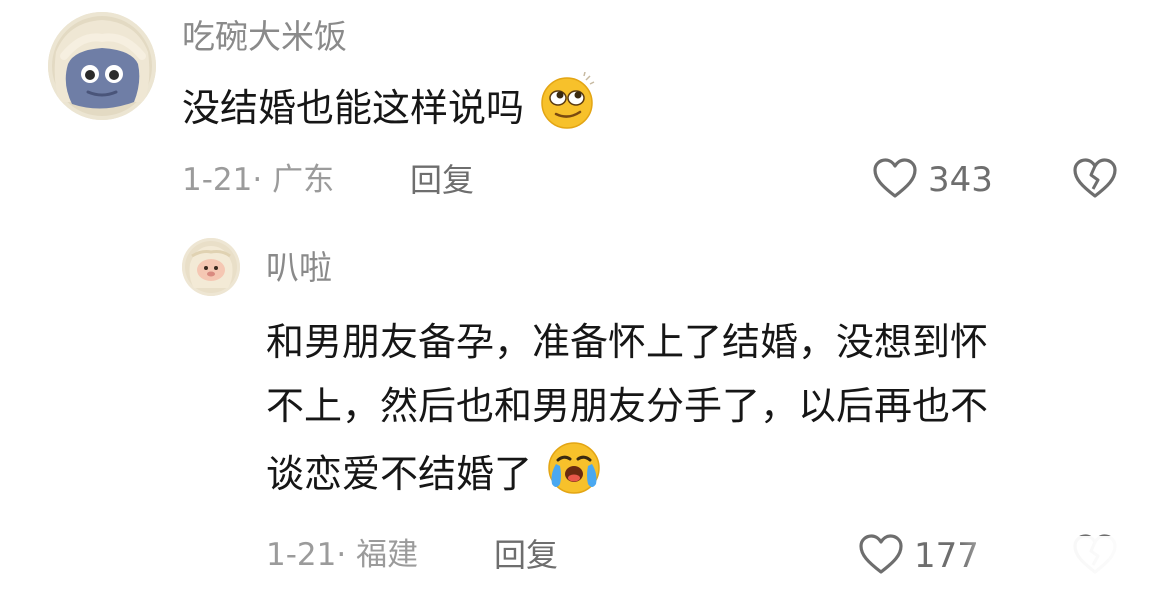  I want to click on comment-date-location: 1-21· 广东, so click(258, 180).